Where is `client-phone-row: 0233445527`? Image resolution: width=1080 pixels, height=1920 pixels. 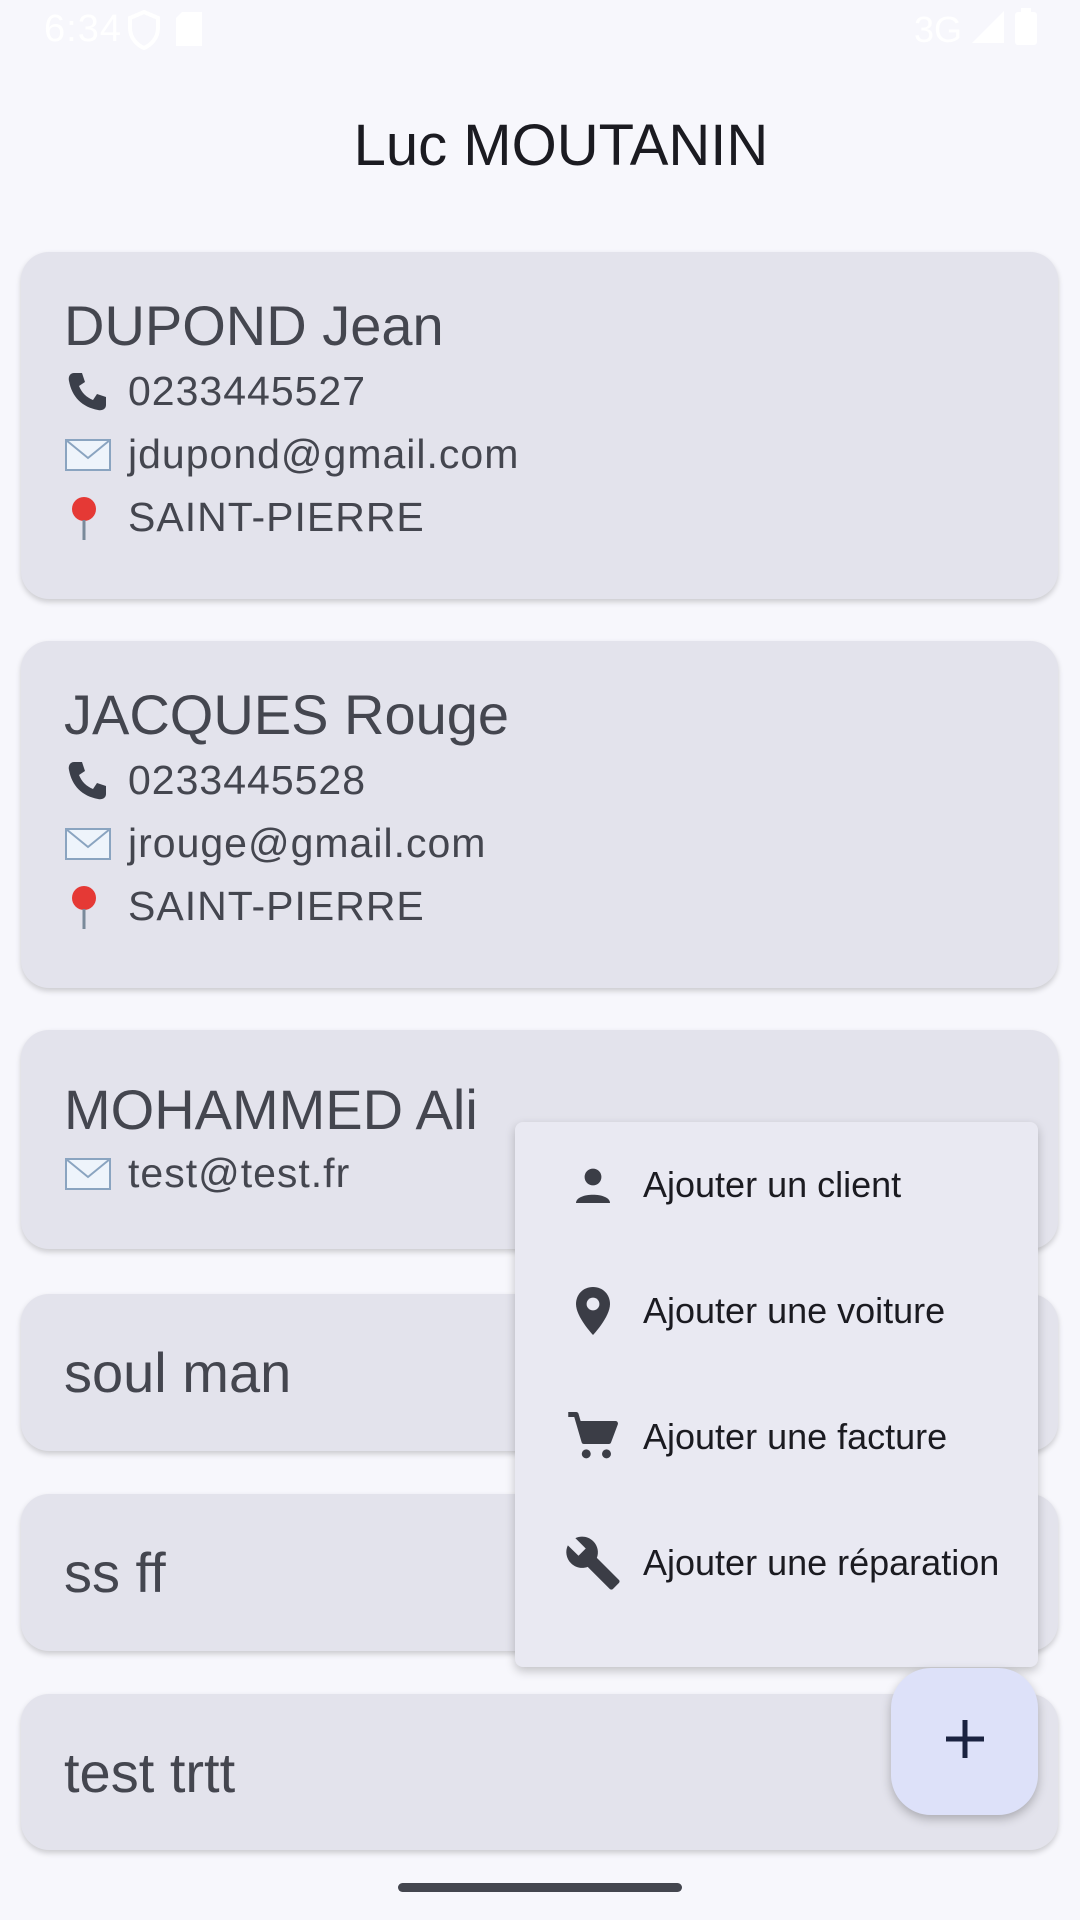
client-phone-row: 0233445527 is located at coordinates (561, 391).